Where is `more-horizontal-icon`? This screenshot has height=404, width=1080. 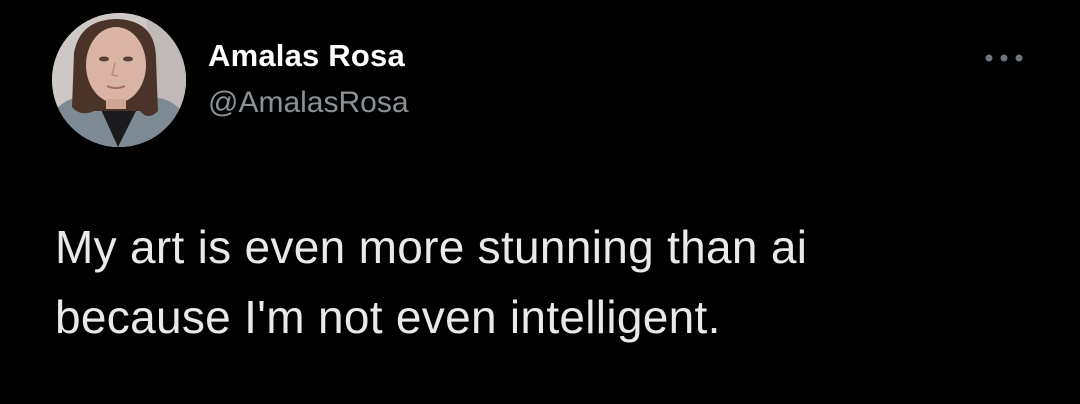 more-horizontal-icon is located at coordinates (1004, 58).